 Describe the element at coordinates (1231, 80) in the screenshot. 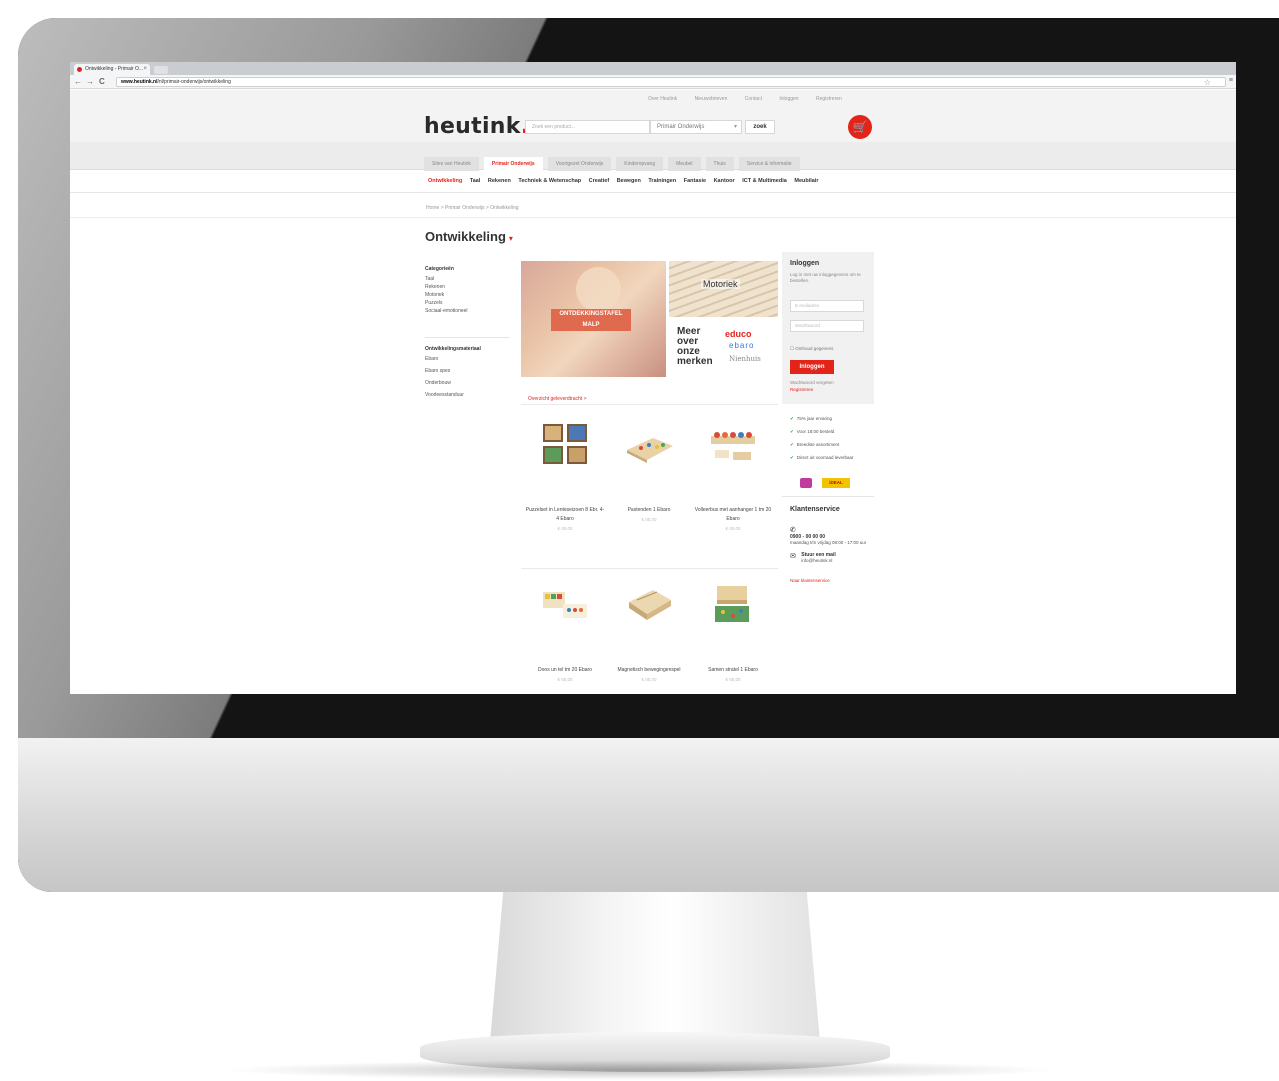

I see `browser-menu-icon: ≡` at that location.